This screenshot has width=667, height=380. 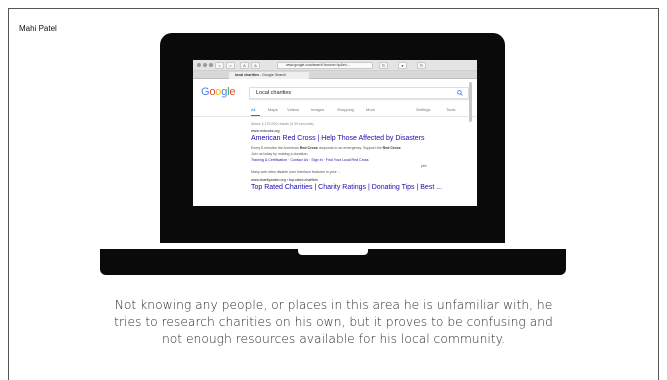 What do you see at coordinates (424, 166) in the screenshot?
I see `result-1-side-note: yeh` at bounding box center [424, 166].